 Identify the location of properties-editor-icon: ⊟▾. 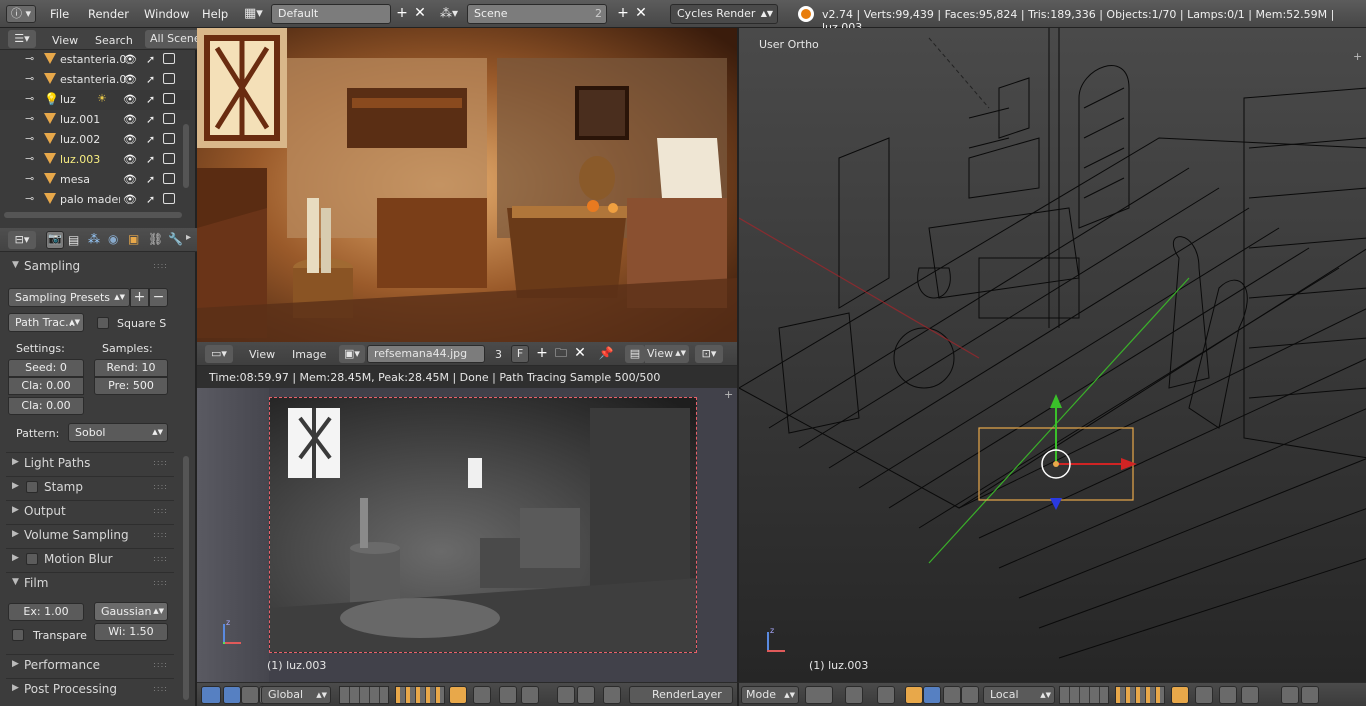
(22, 240).